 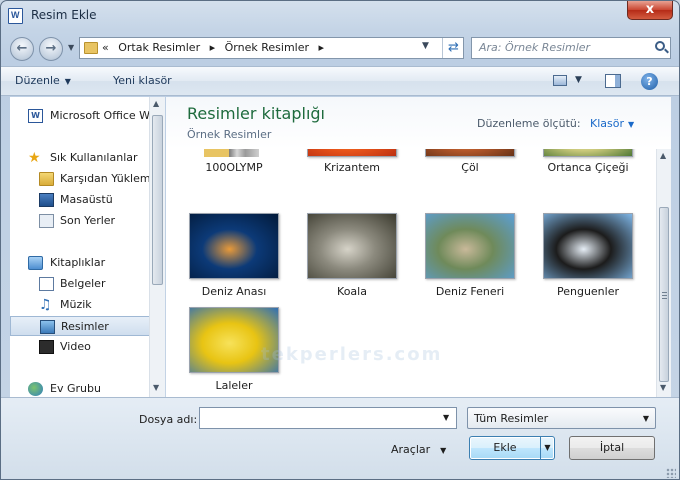 I want to click on file-name-dropdown: ▼, so click(x=446, y=417).